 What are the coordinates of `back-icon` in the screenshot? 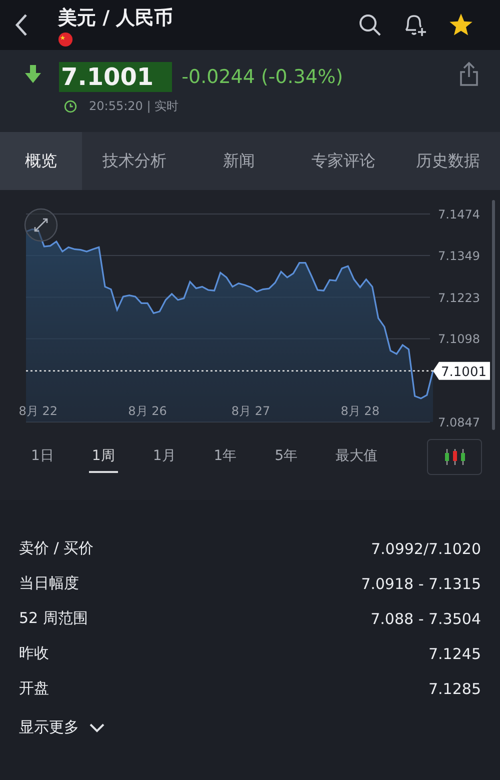 It's located at (21, 25).